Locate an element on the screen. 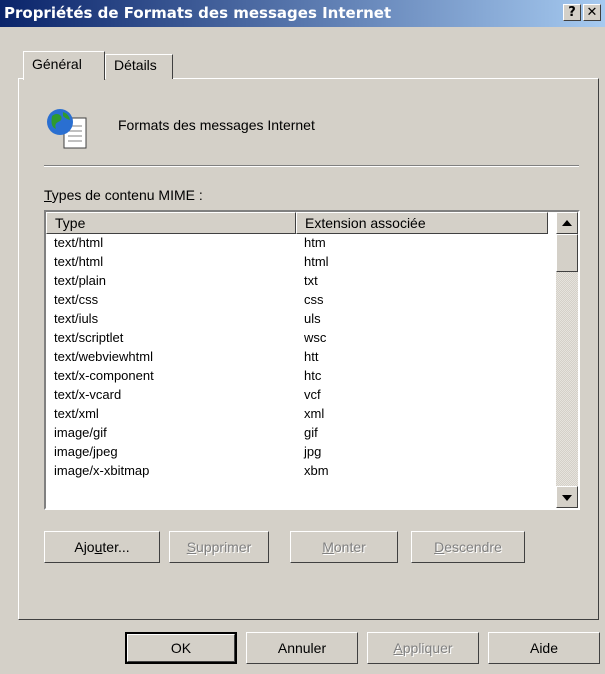 This screenshot has width=605, height=674. help-label: Aide is located at coordinates (544, 648).